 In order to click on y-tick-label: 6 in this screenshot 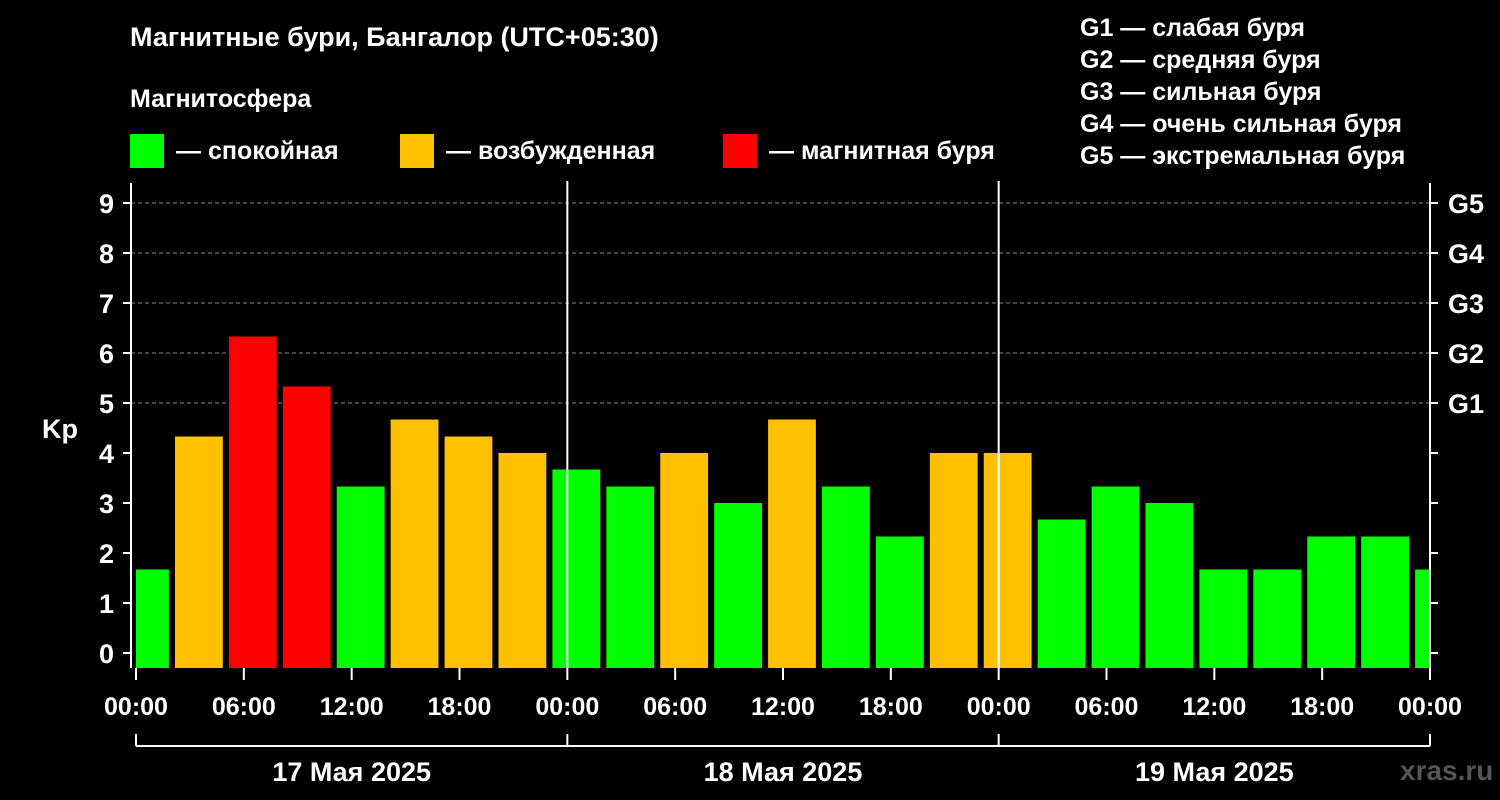, I will do `click(106, 354)`.